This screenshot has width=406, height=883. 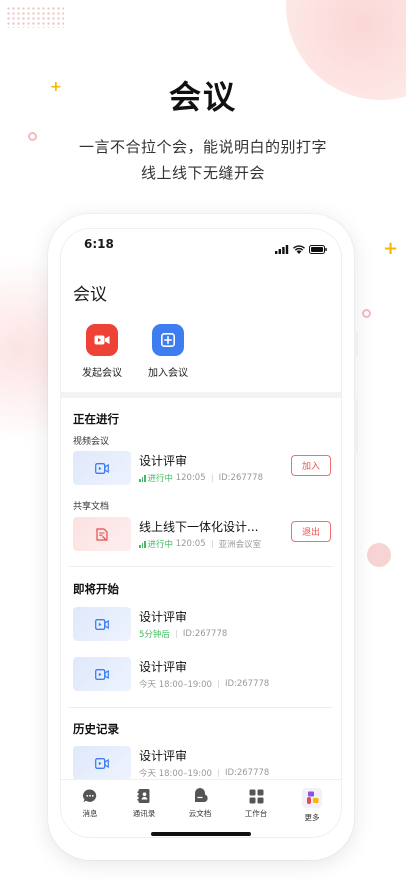 I want to click on contacts-book-icon, so click(x=144, y=796).